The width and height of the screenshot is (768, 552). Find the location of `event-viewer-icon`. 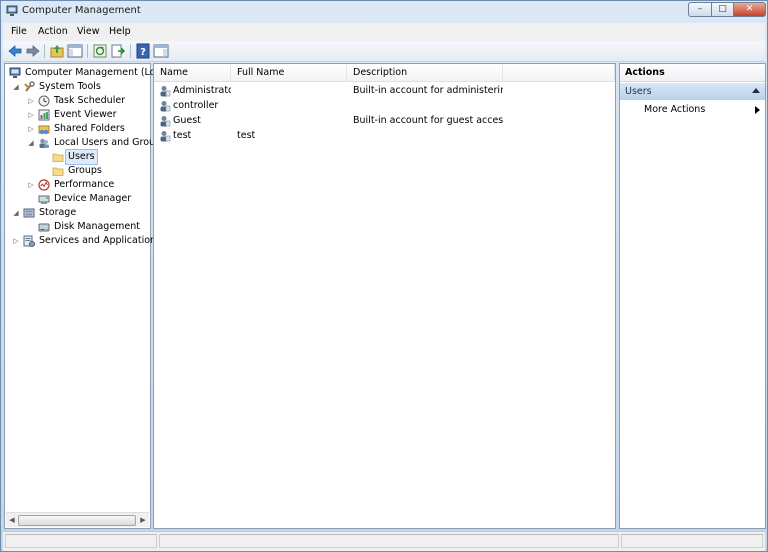

event-viewer-icon is located at coordinates (44, 115).